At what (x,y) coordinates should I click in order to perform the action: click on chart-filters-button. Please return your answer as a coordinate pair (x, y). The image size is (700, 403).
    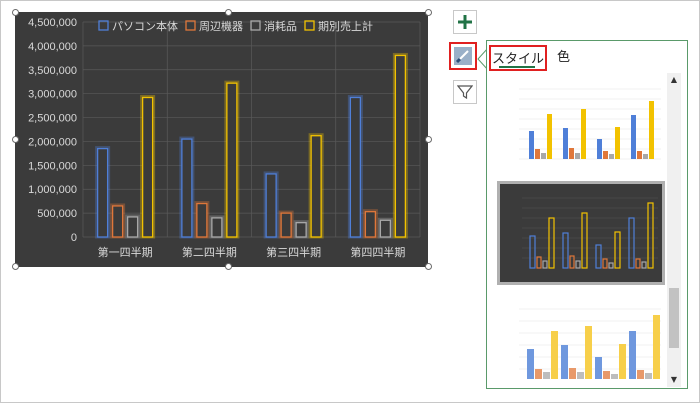
    Looking at the image, I should click on (465, 92).